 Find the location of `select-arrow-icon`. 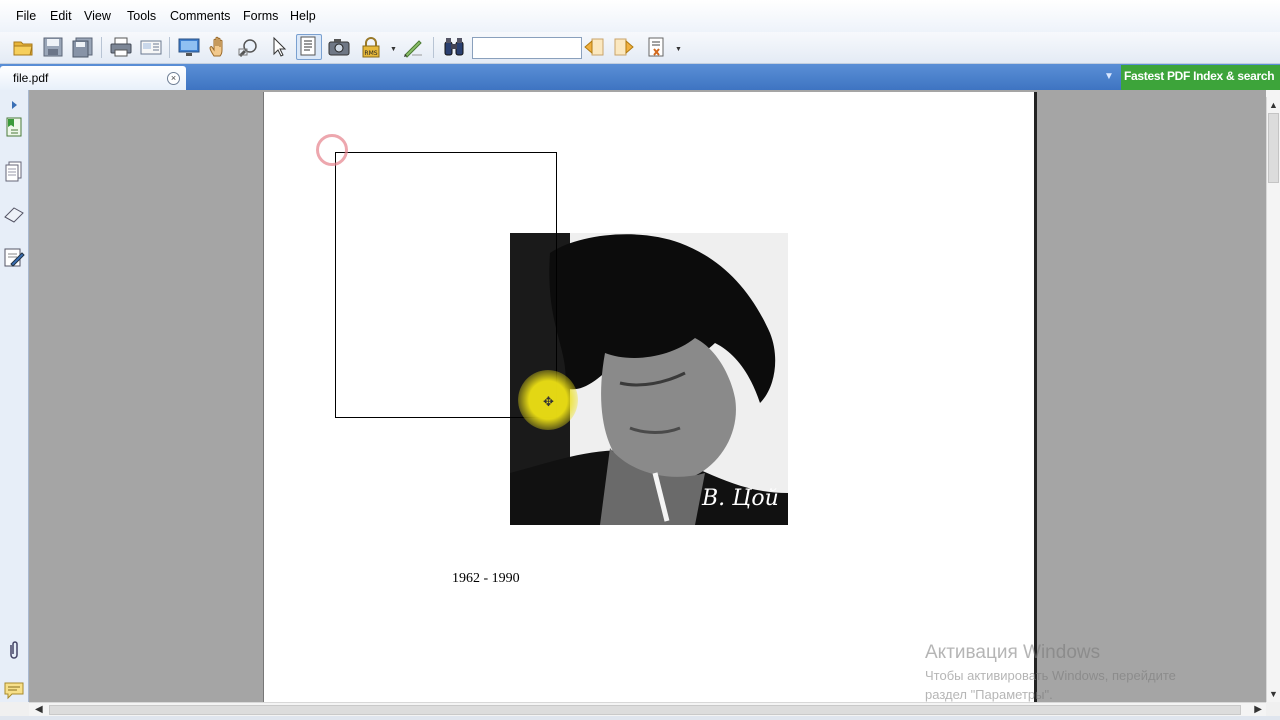

select-arrow-icon is located at coordinates (279, 47).